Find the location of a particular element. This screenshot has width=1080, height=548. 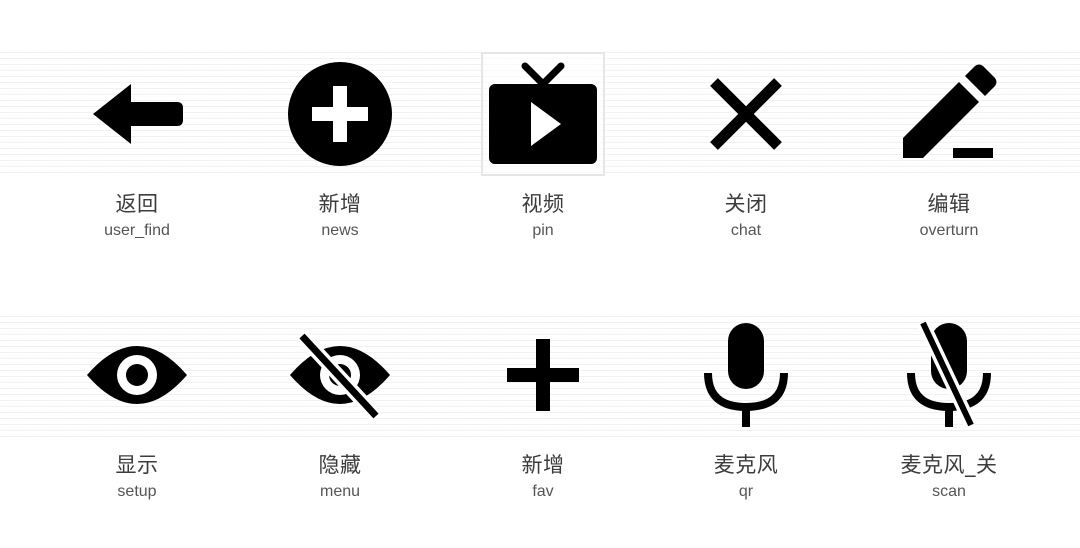

icon-label-en: setup is located at coordinates (137, 491).